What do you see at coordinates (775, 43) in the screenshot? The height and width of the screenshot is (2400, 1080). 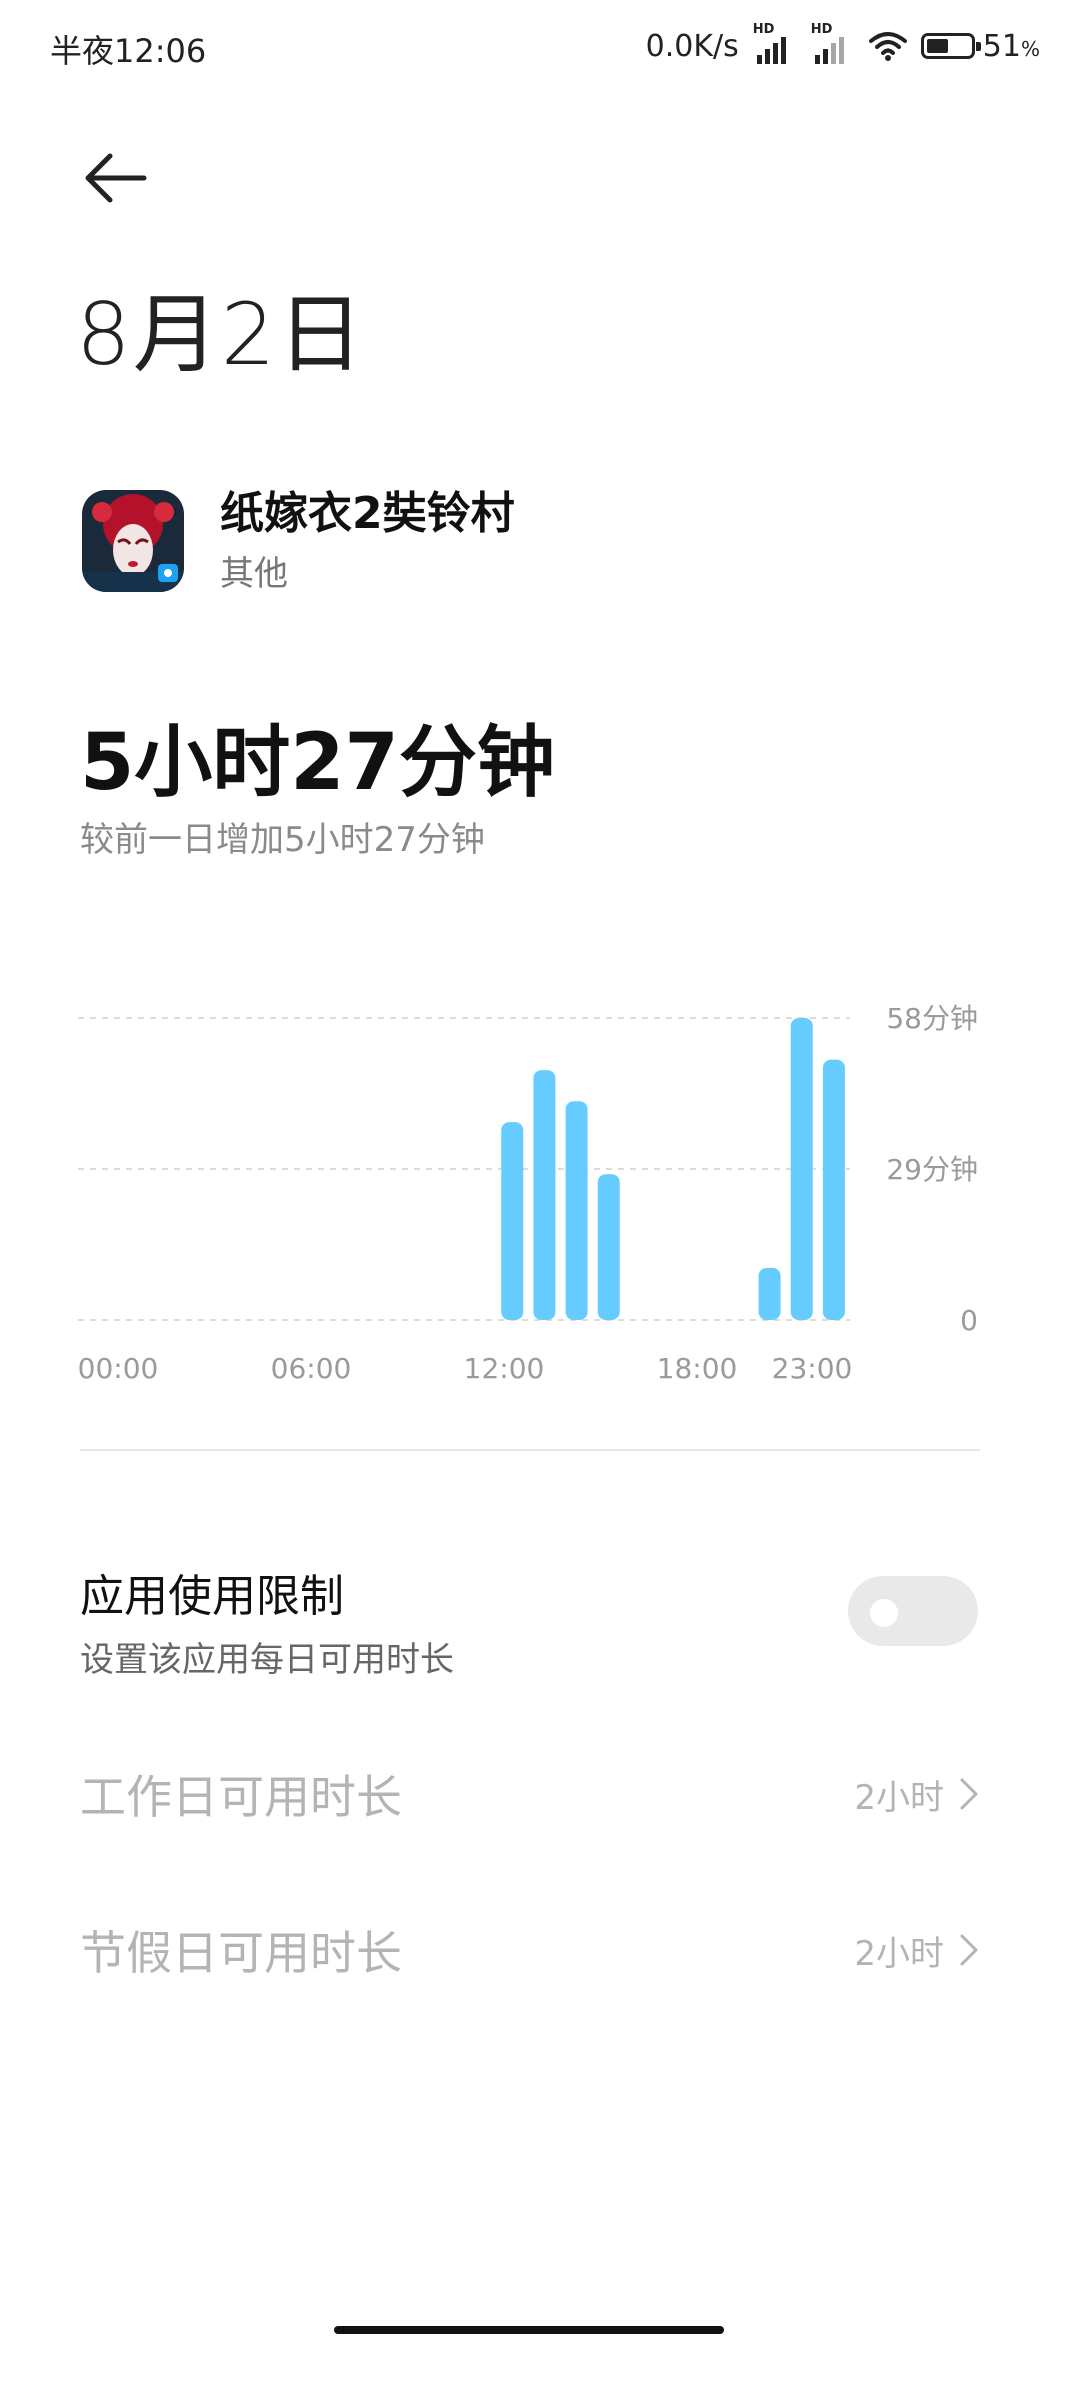 I see `signal-1-icon: HD` at bounding box center [775, 43].